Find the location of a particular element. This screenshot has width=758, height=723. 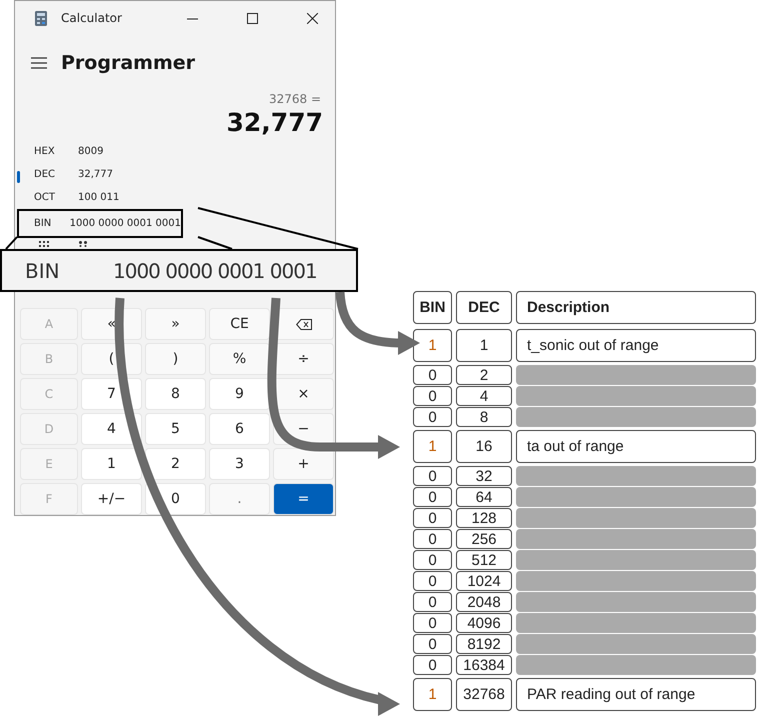

table-cell: 256 is located at coordinates (484, 539).